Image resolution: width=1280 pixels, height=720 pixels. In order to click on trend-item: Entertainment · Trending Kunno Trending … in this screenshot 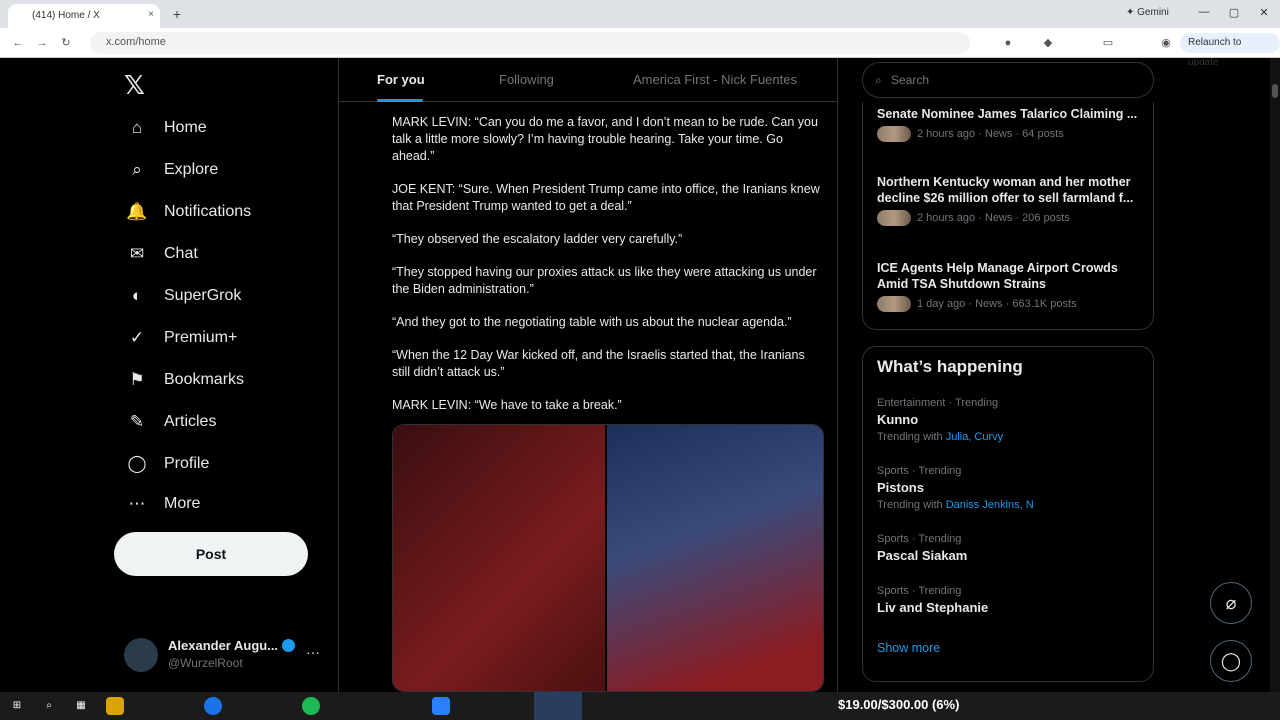, I will do `click(1010, 420)`.